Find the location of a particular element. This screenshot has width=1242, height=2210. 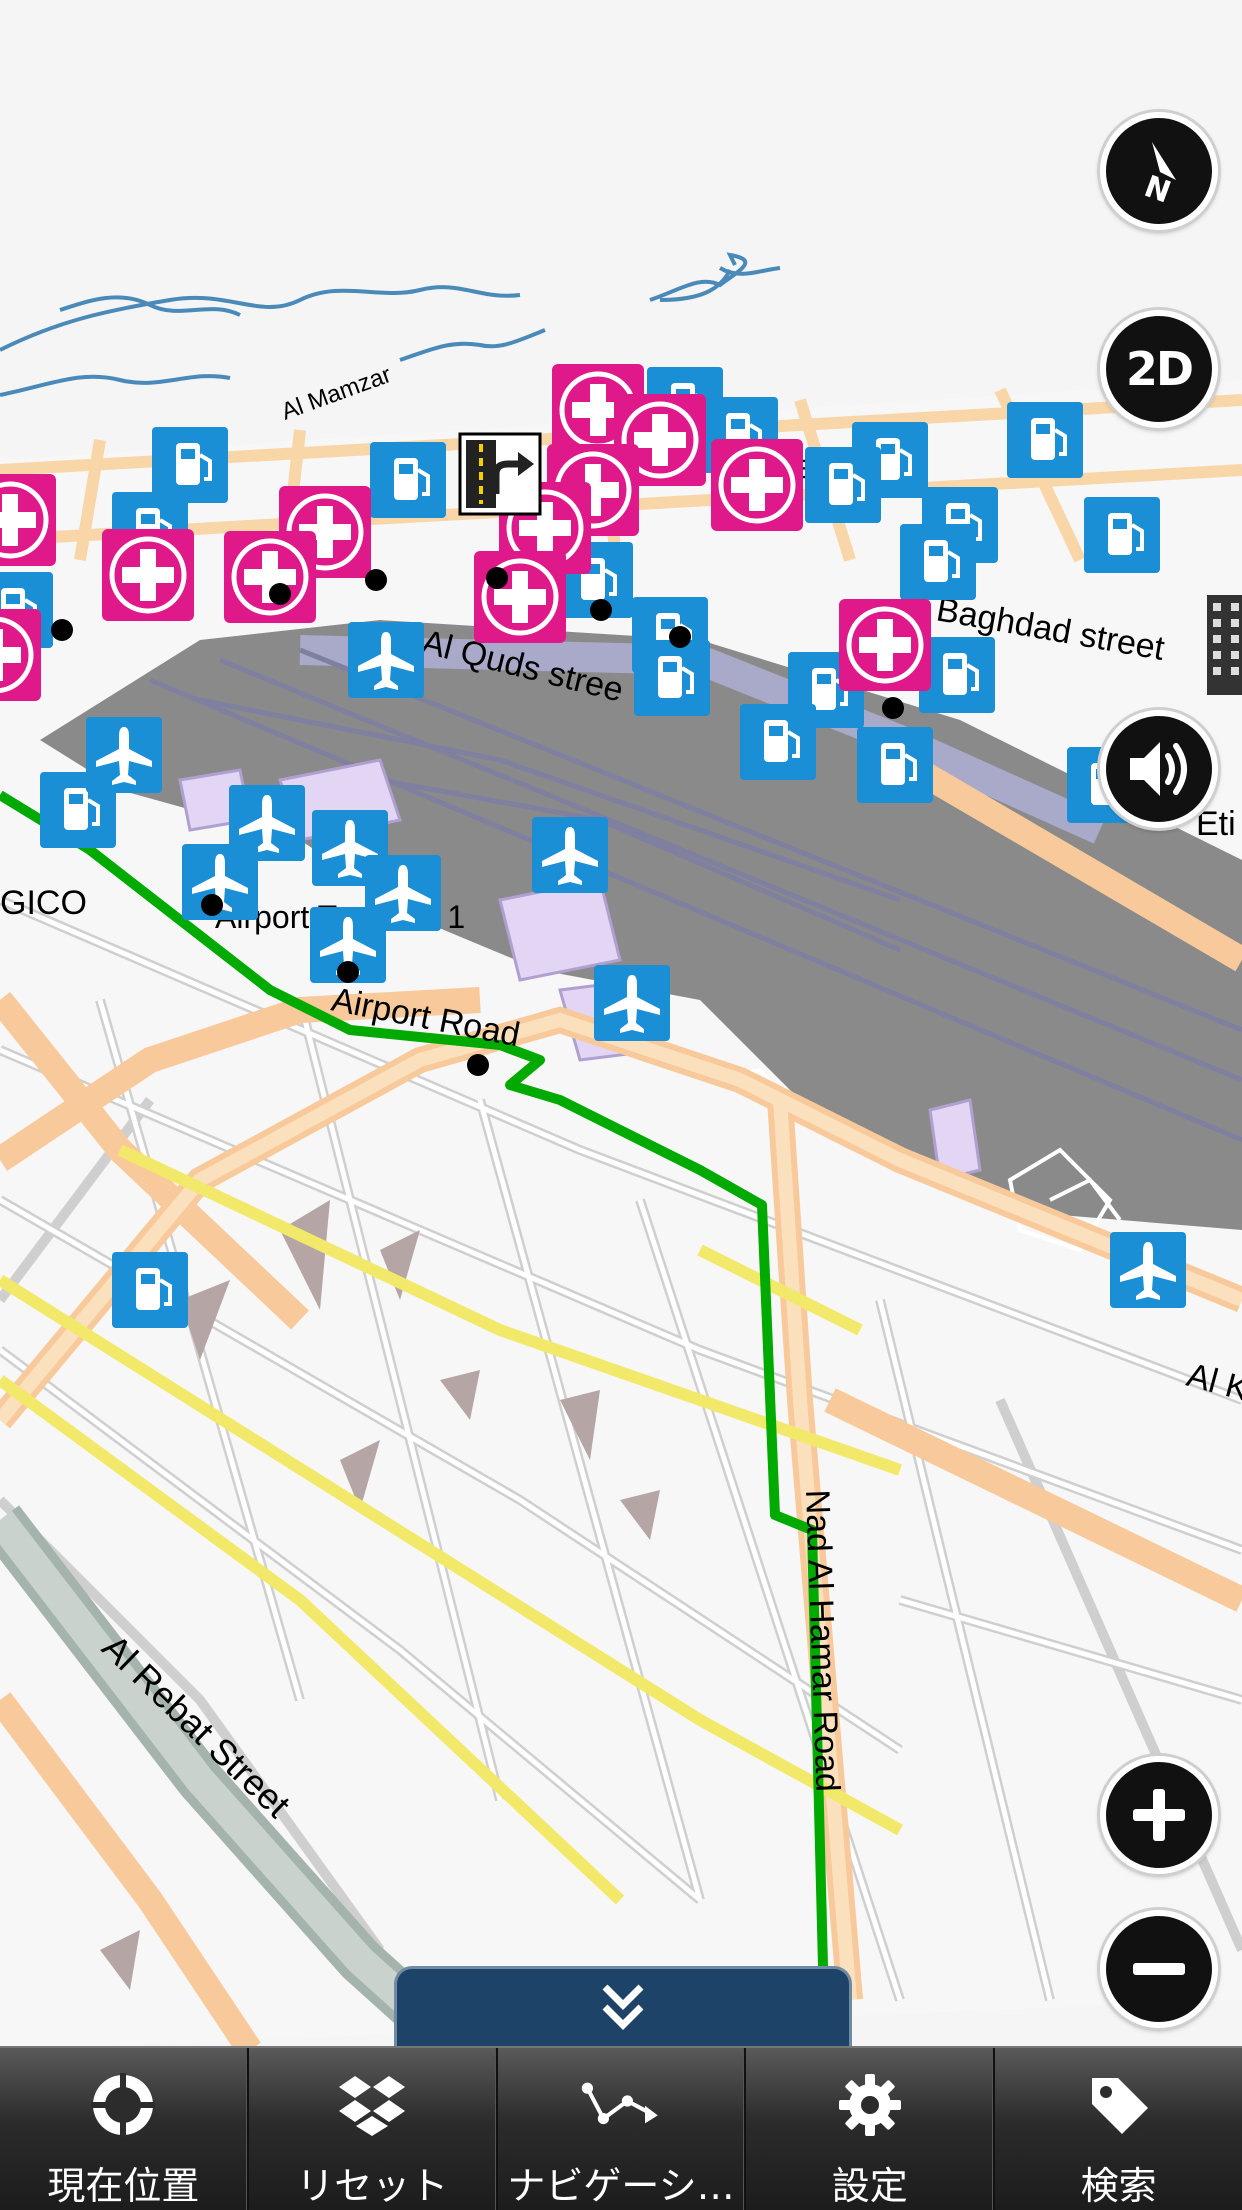

sound-button is located at coordinates (1159, 769).